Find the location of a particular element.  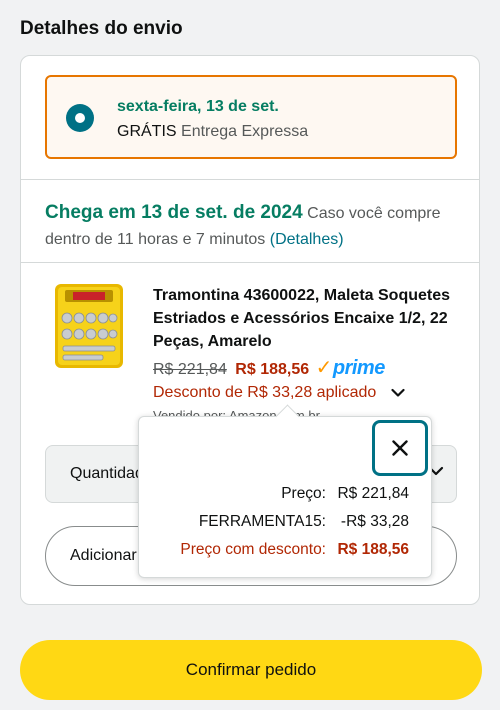

prime-check-icon: ✓ is located at coordinates (324, 368).